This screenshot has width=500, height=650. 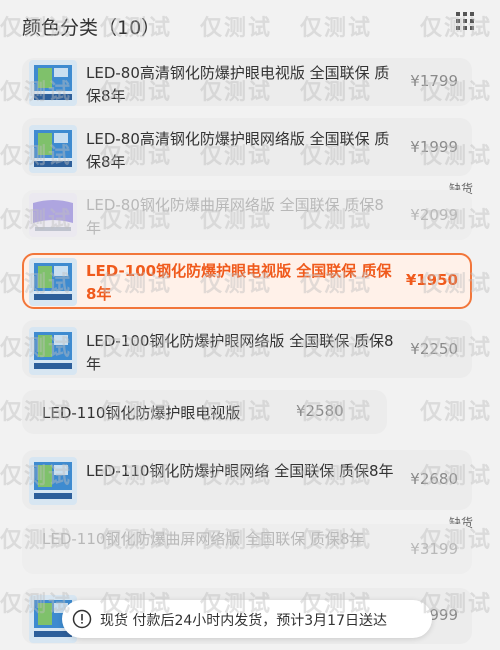 I want to click on watermark-text: 仅测试, so click(x=456, y=412).